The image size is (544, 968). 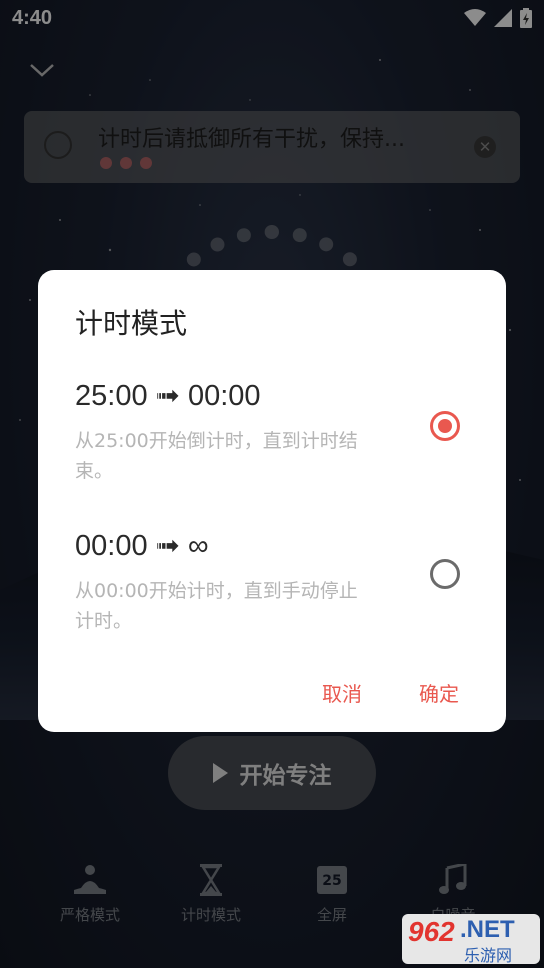 What do you see at coordinates (168, 396) in the screenshot?
I see `option-title: 25:00 ➟ 00:00` at bounding box center [168, 396].